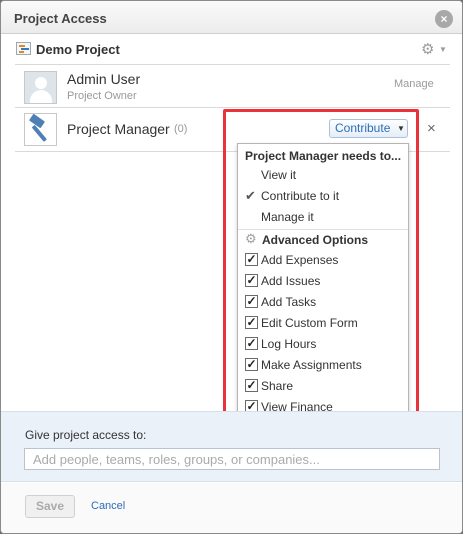 The width and height of the screenshot is (463, 534). I want to click on give-access-input, so click(232, 459).